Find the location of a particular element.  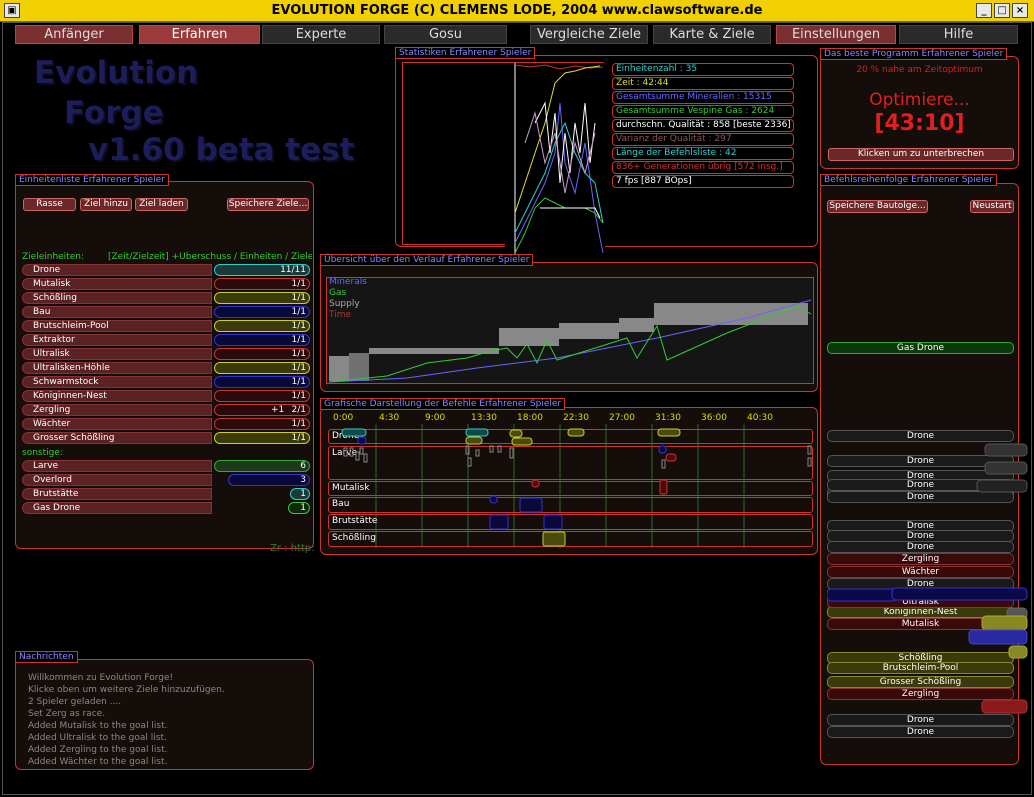

other-unit-name: Larve is located at coordinates (117, 466).